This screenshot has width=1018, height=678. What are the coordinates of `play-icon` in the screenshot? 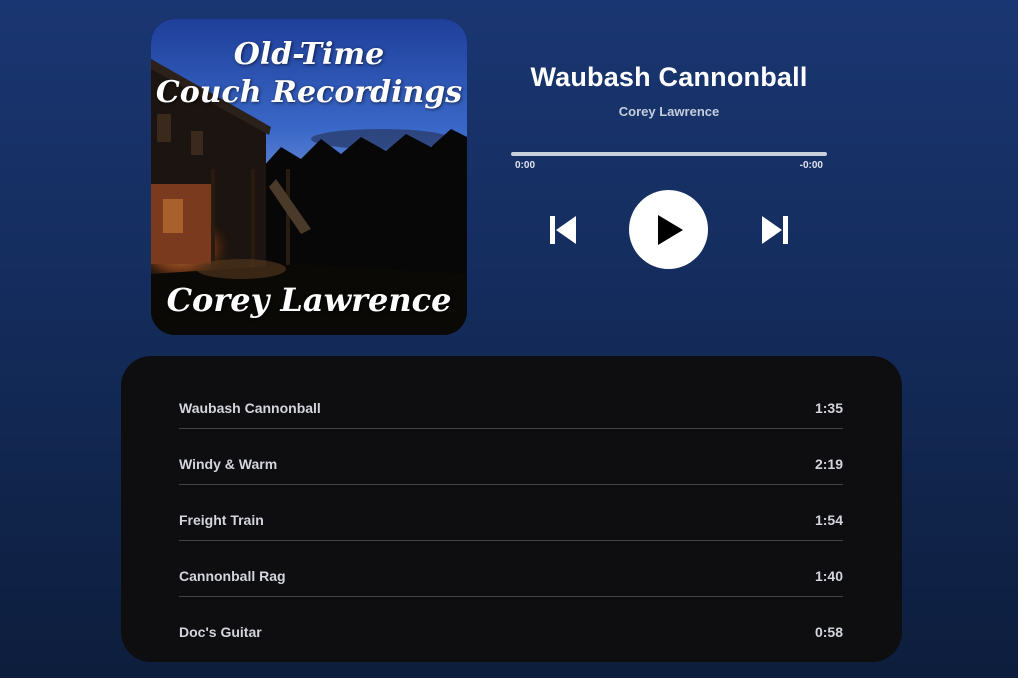 It's located at (670, 230).